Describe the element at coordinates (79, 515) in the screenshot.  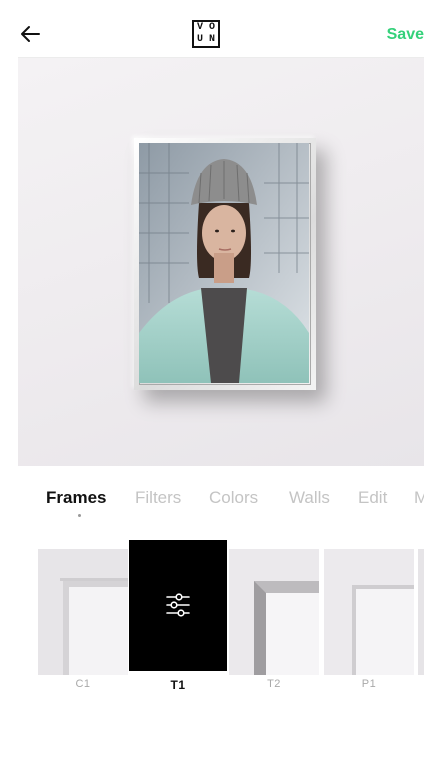
I see `active-tab-indicator` at that location.